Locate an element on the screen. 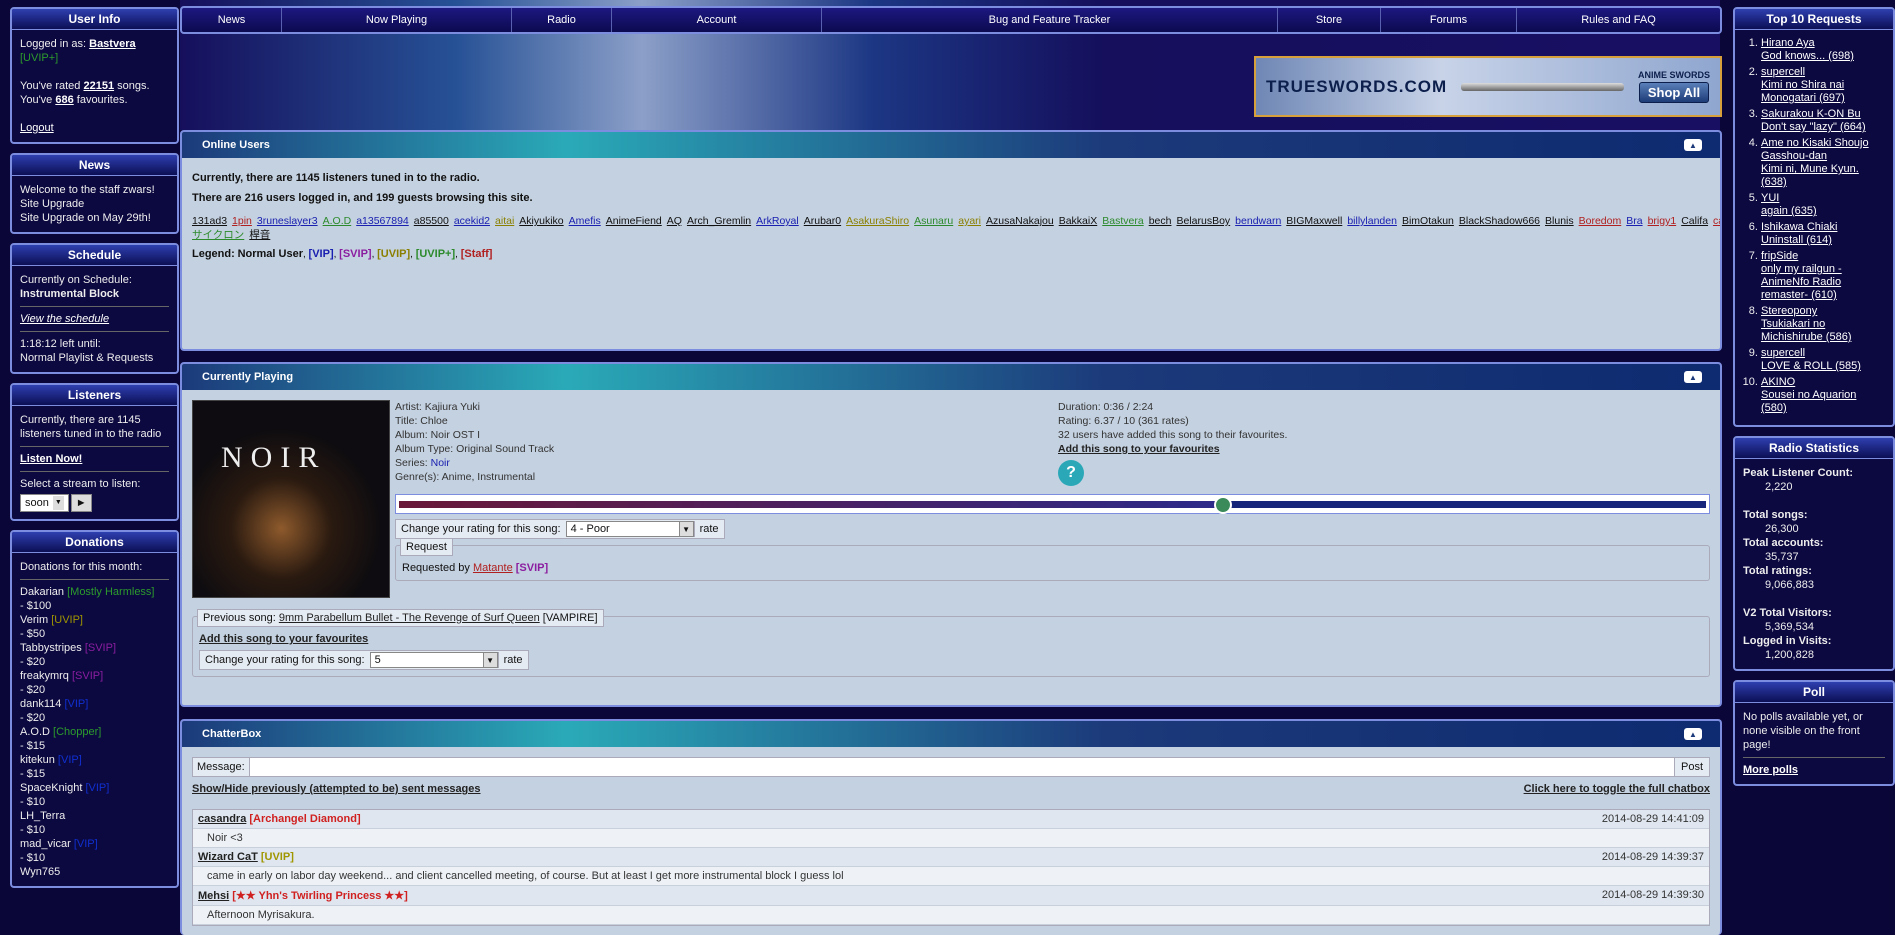  online-user: BlackShadow666 is located at coordinates (1499, 221).